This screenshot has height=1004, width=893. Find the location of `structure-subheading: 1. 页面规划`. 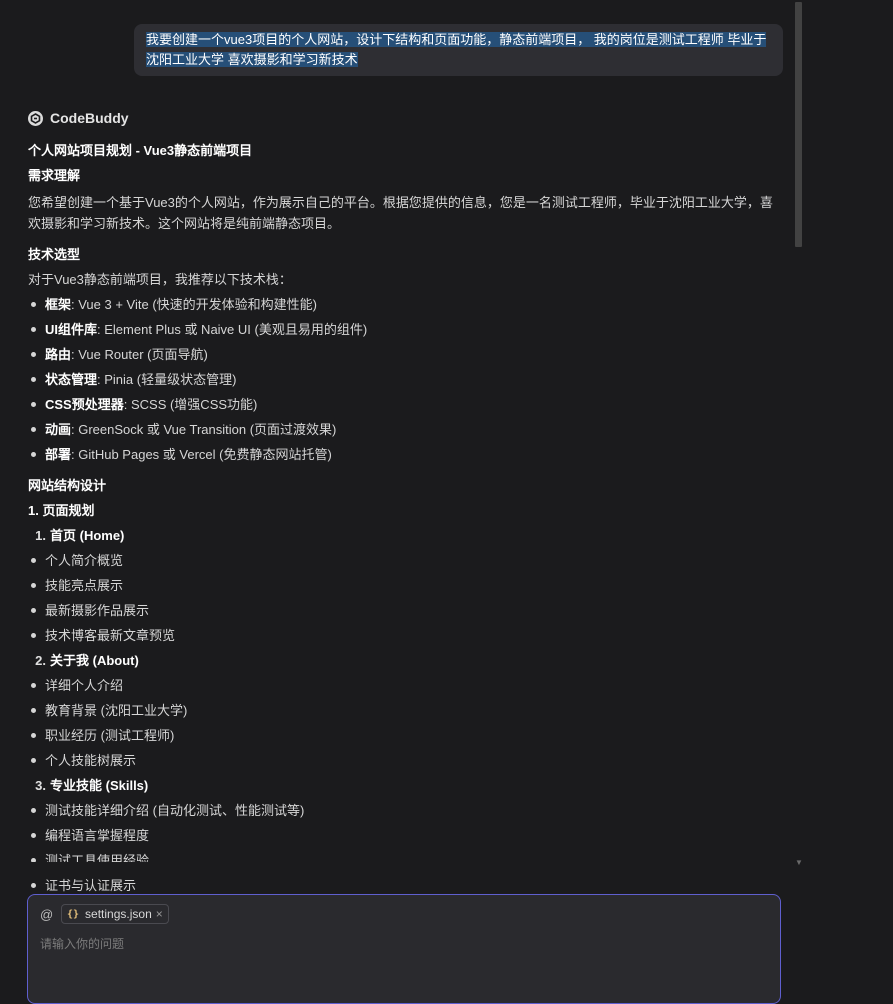

structure-subheading: 1. 页面规划 is located at coordinates (61, 510).